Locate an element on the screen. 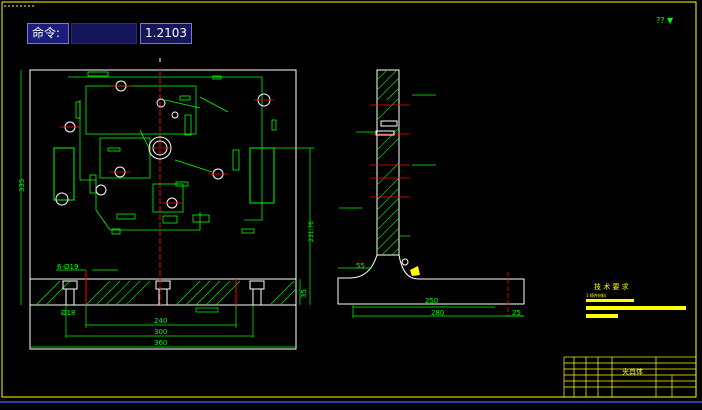 This screenshot has width=702, height=410. side-column is located at coordinates (388, 162).